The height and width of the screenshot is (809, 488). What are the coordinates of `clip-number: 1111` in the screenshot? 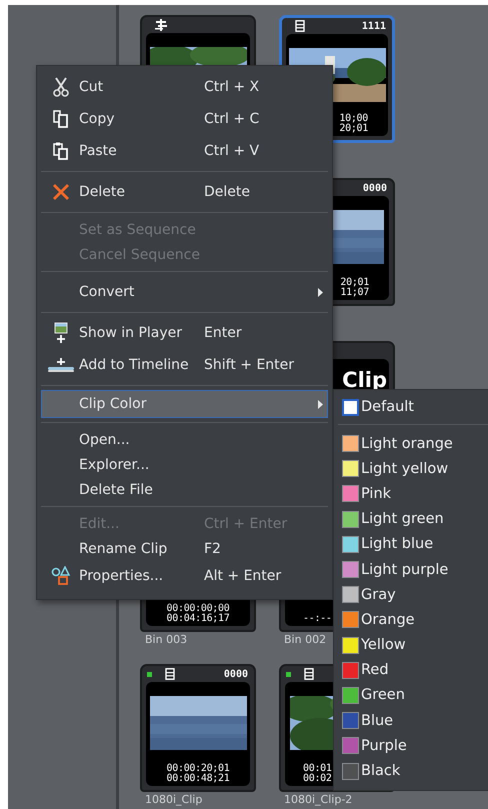 It's located at (374, 26).